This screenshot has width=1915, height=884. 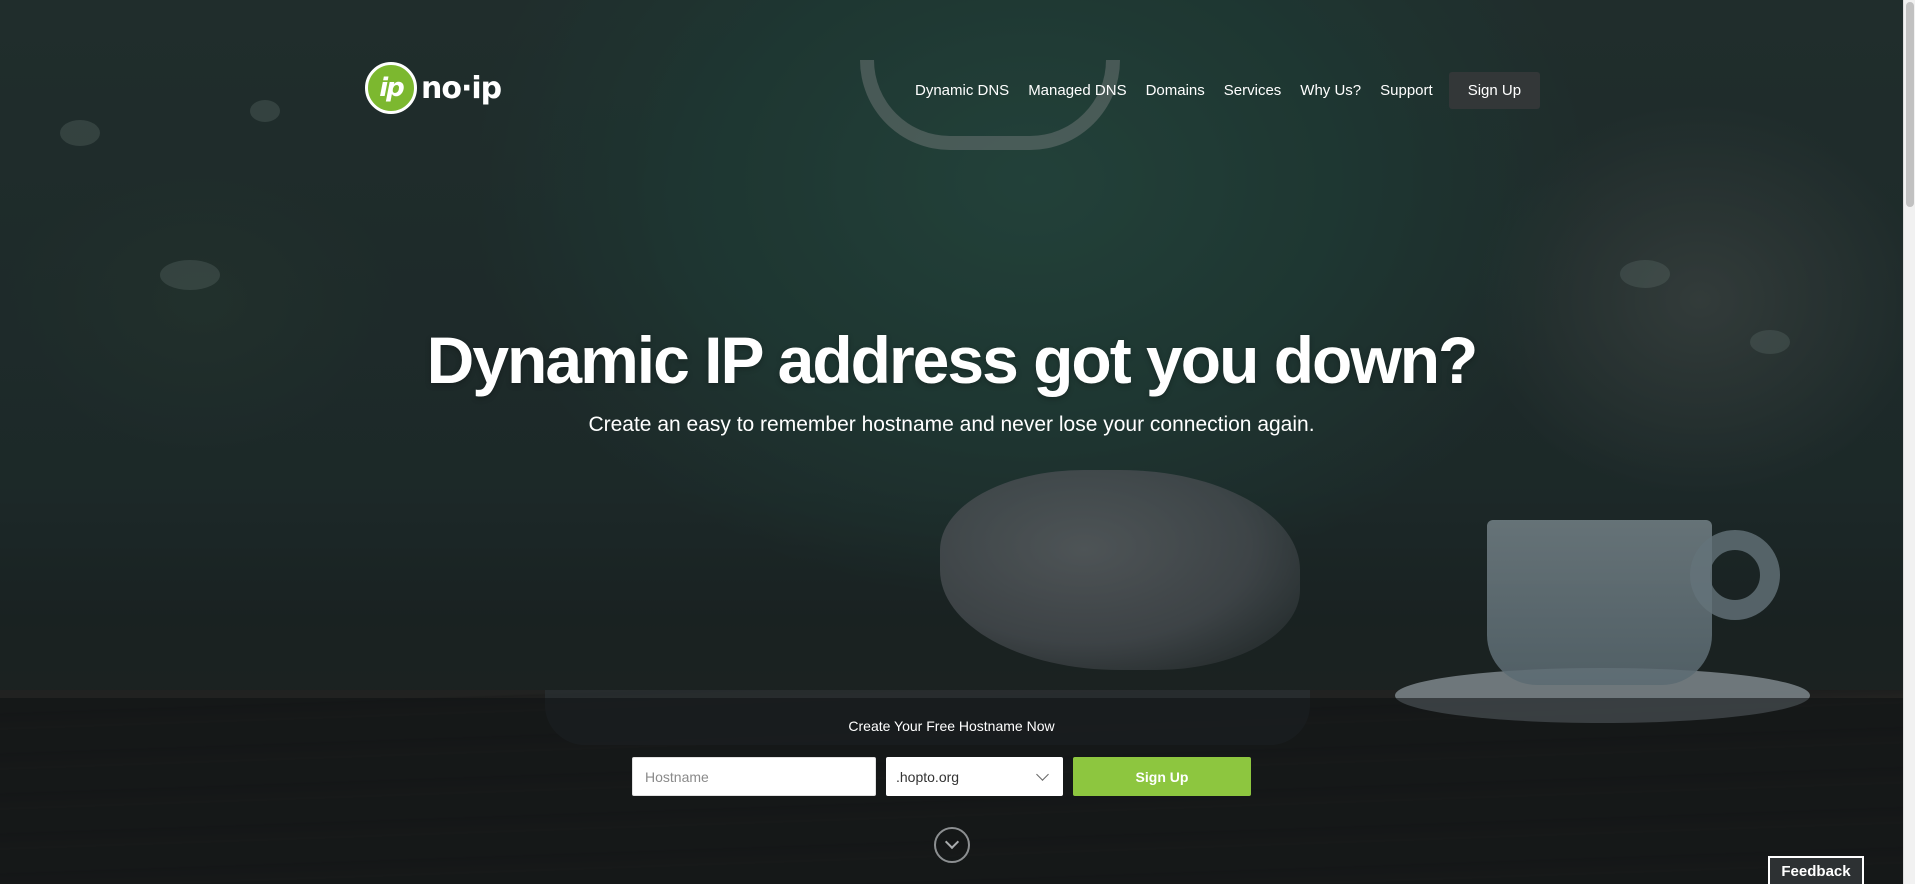 I want to click on page-scrollbar, so click(x=1909, y=442).